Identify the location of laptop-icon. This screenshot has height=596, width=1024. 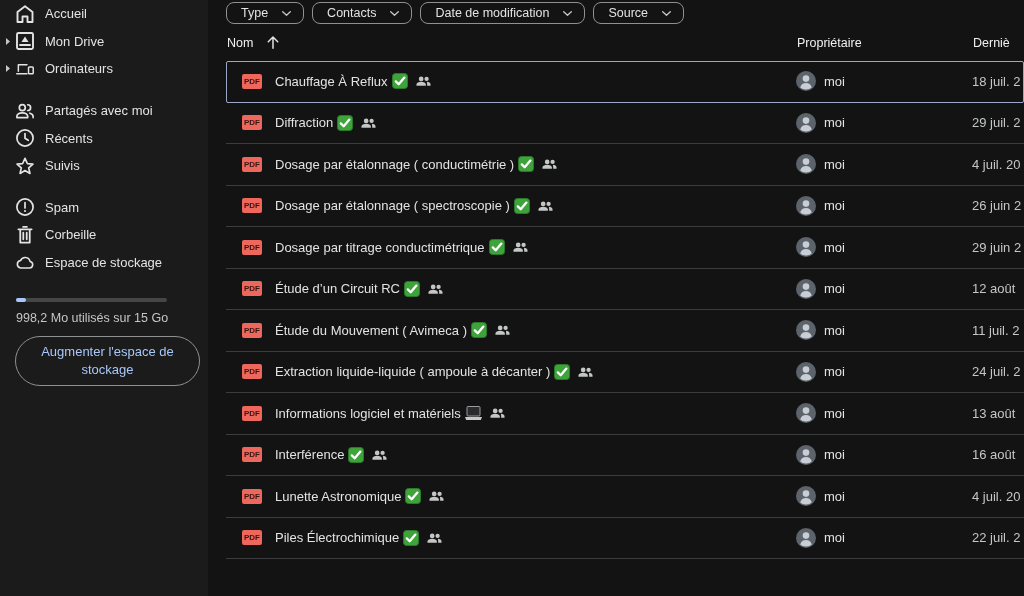
(473, 413).